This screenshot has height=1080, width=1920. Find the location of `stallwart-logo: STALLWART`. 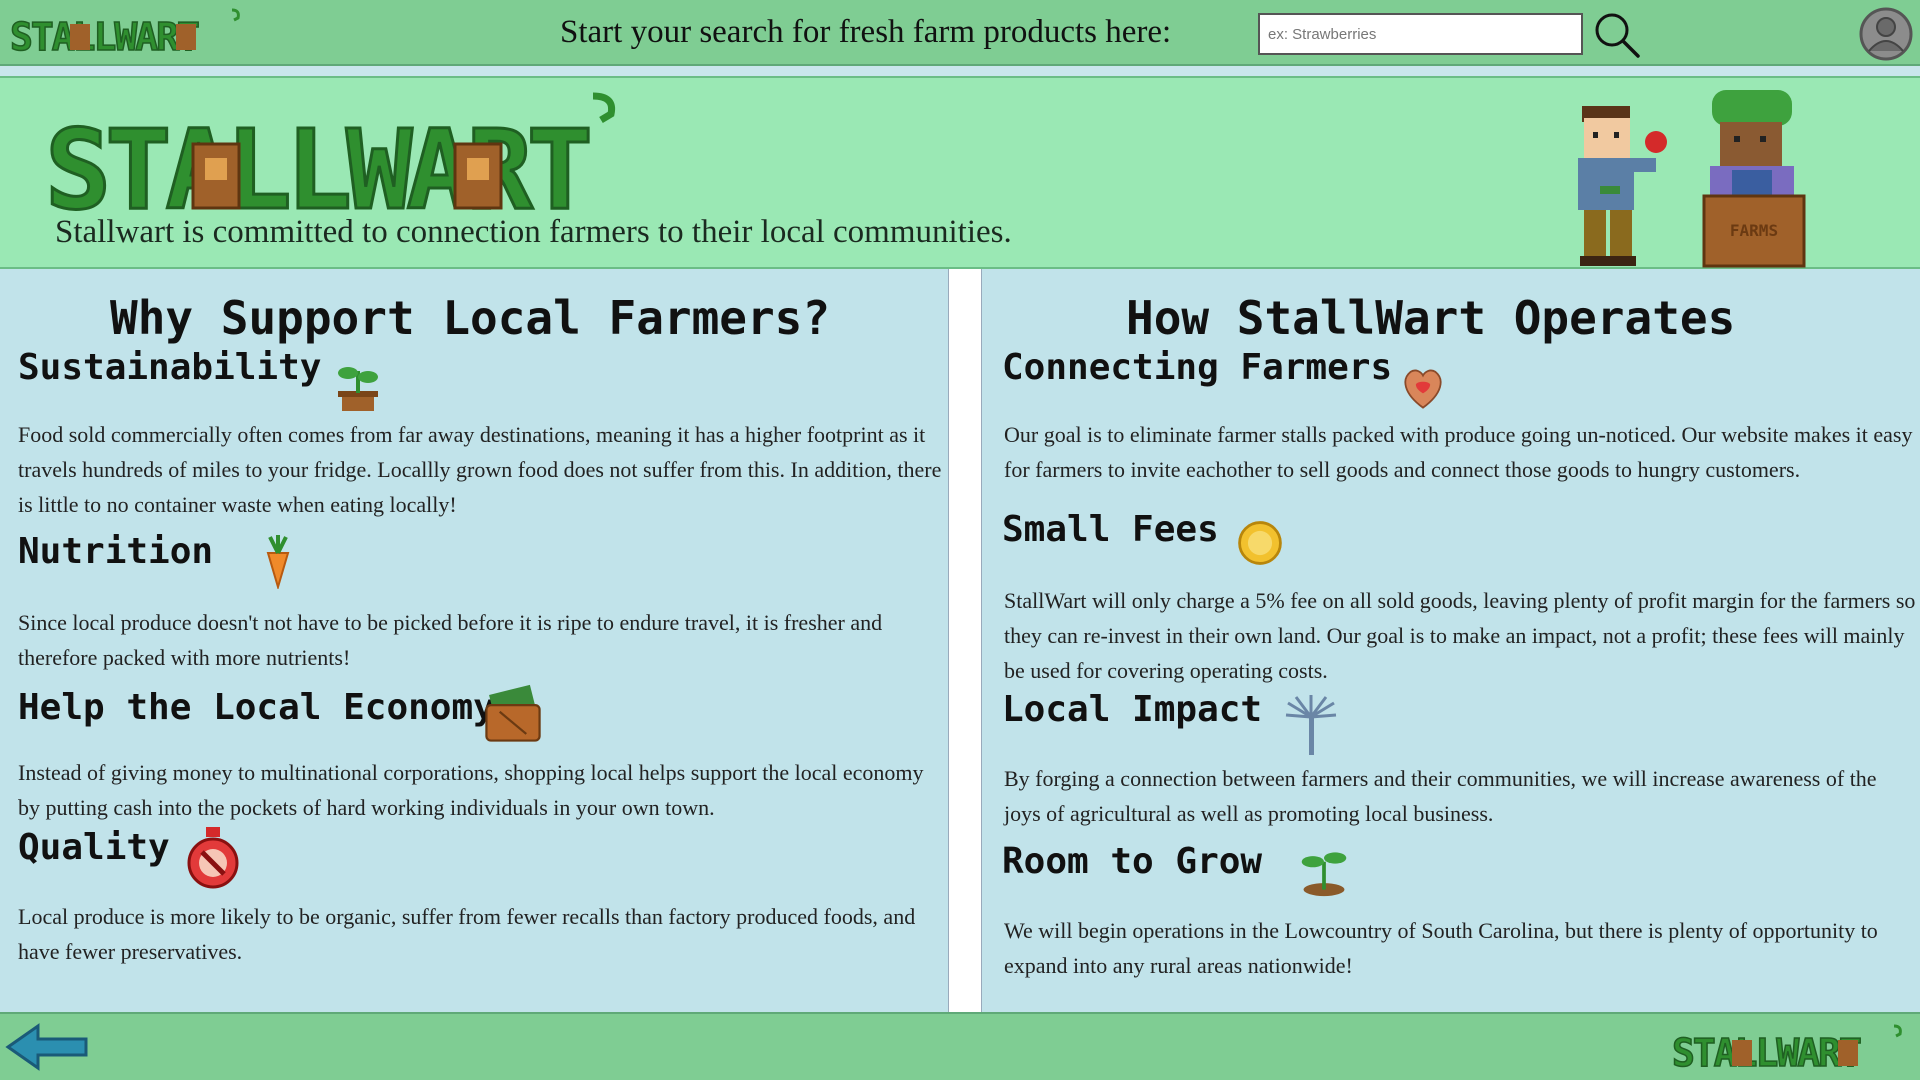

stallwart-logo: STALLWART is located at coordinates (130, 31).